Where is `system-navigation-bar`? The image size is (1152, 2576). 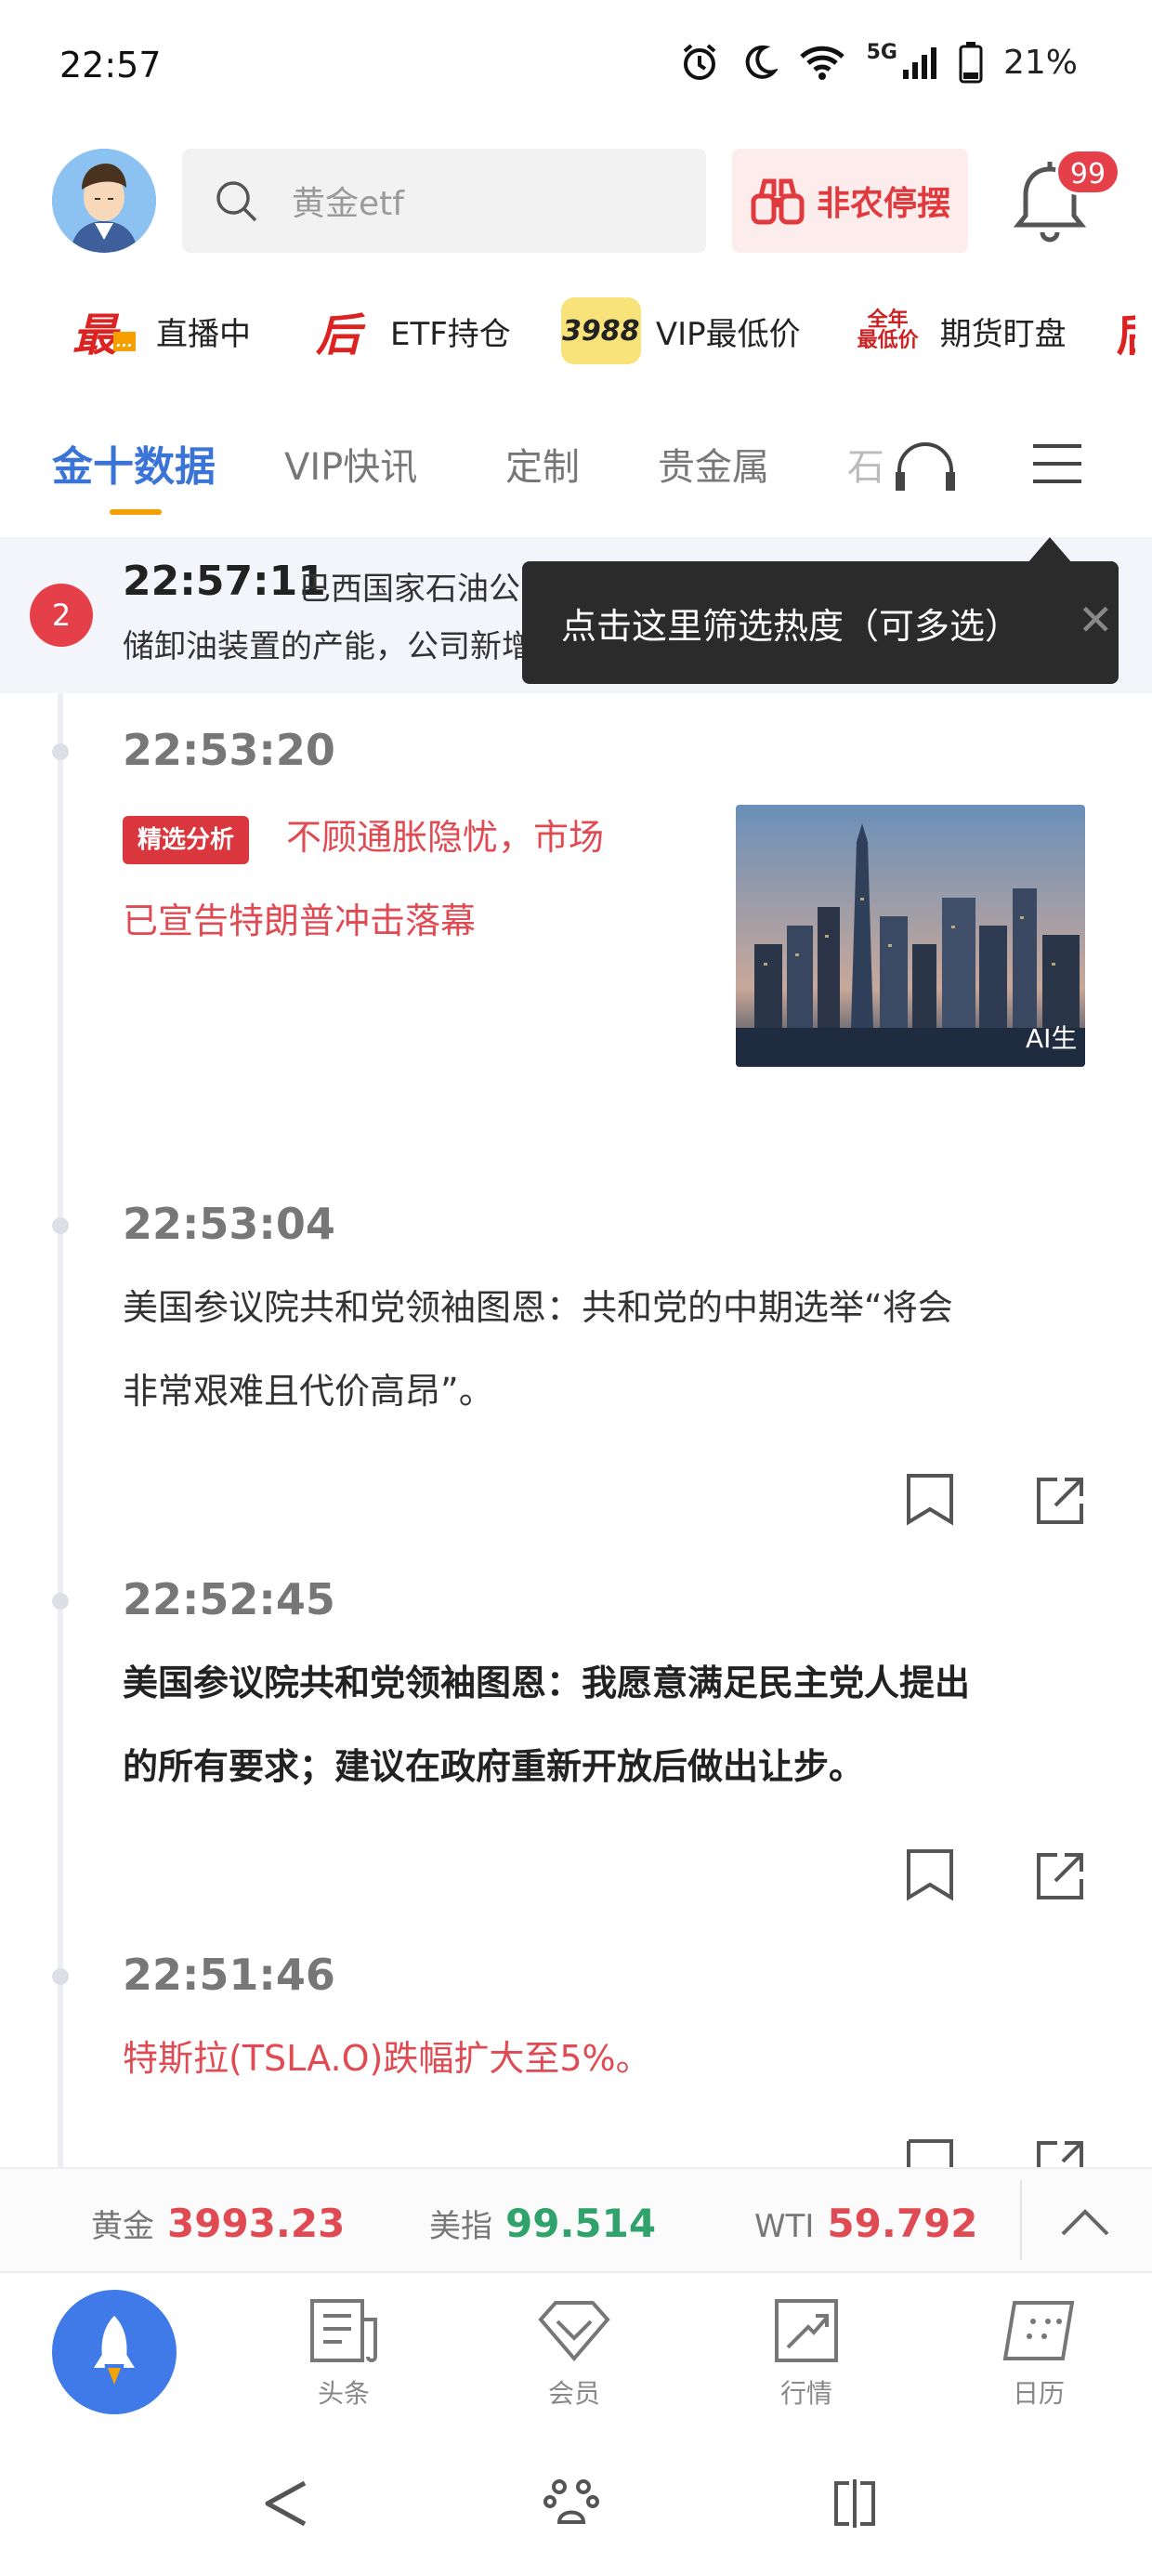 system-navigation-bar is located at coordinates (576, 2507).